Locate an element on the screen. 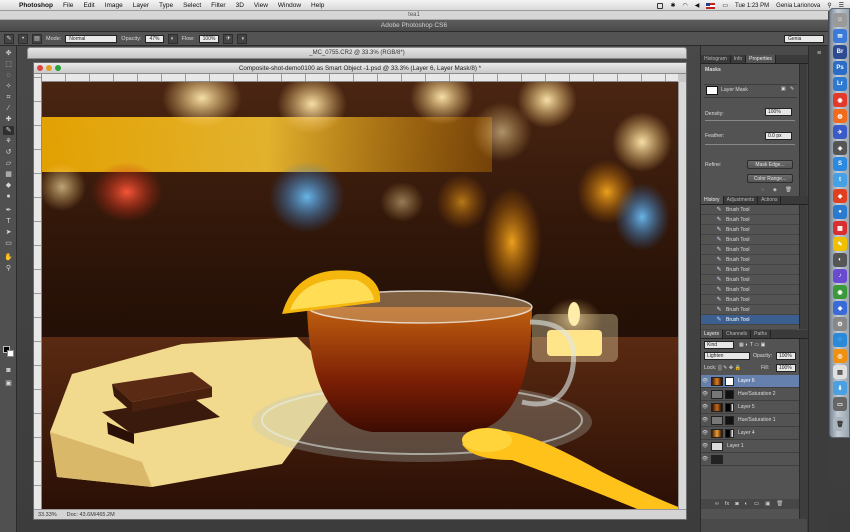 The width and height of the screenshot is (850, 532). twitter-dock-icon: t is located at coordinates (840, 180).